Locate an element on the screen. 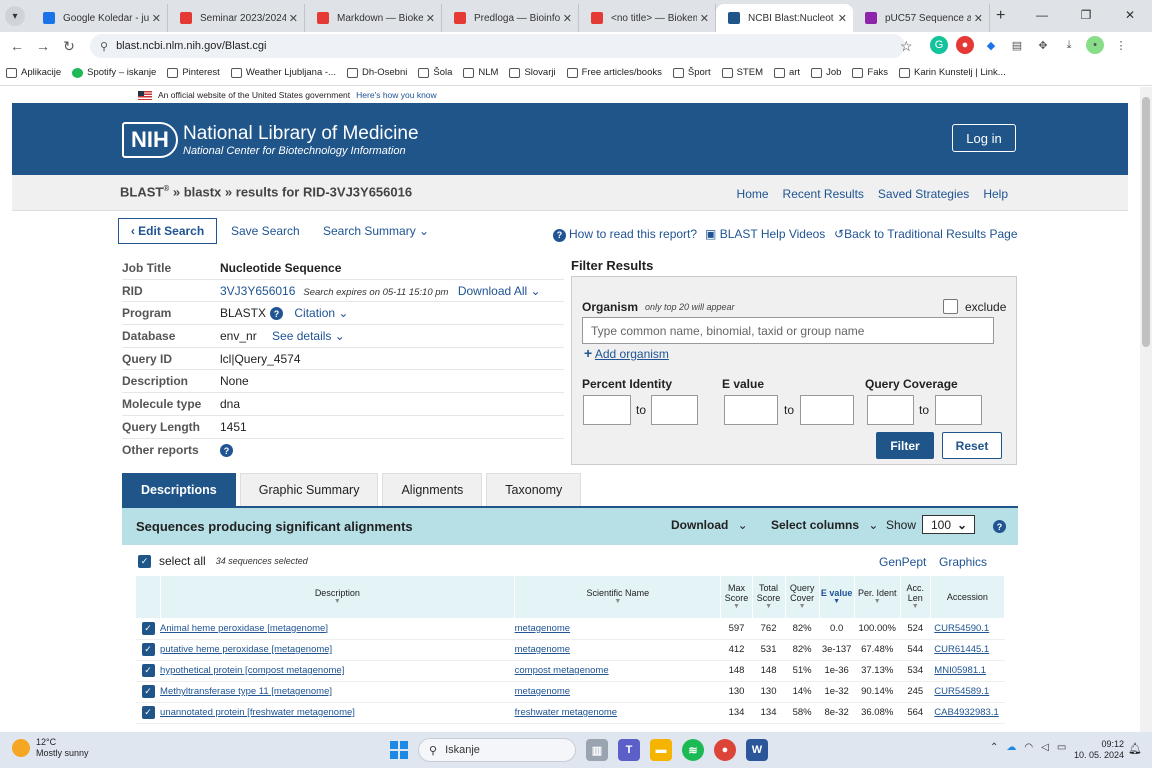 This screenshot has width=1152, height=768. minimize-button: — is located at coordinates (1042, 15).